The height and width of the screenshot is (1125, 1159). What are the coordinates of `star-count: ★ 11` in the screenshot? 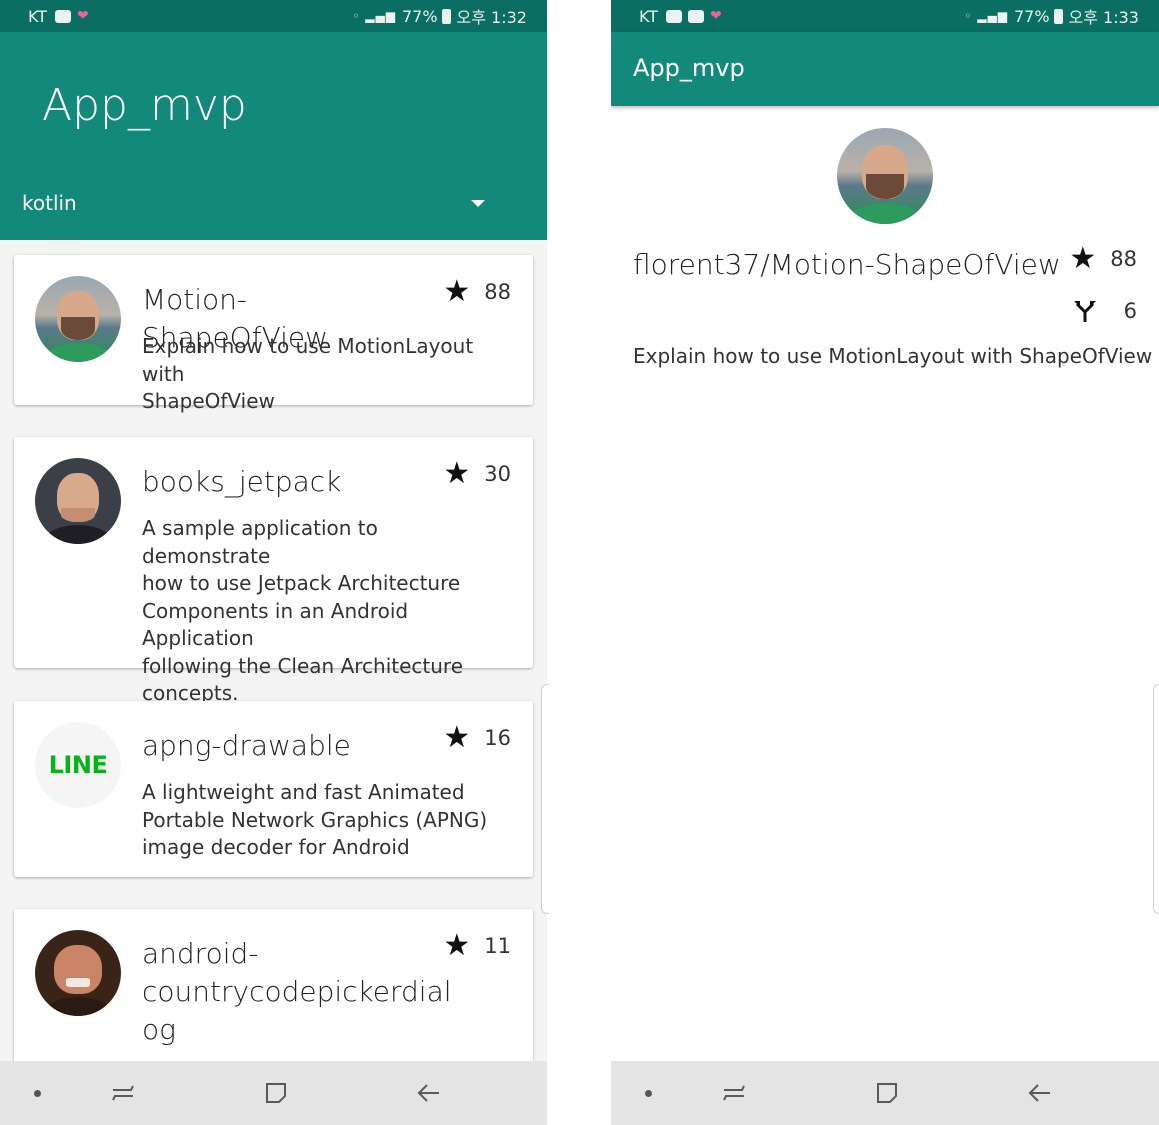 It's located at (477, 945).